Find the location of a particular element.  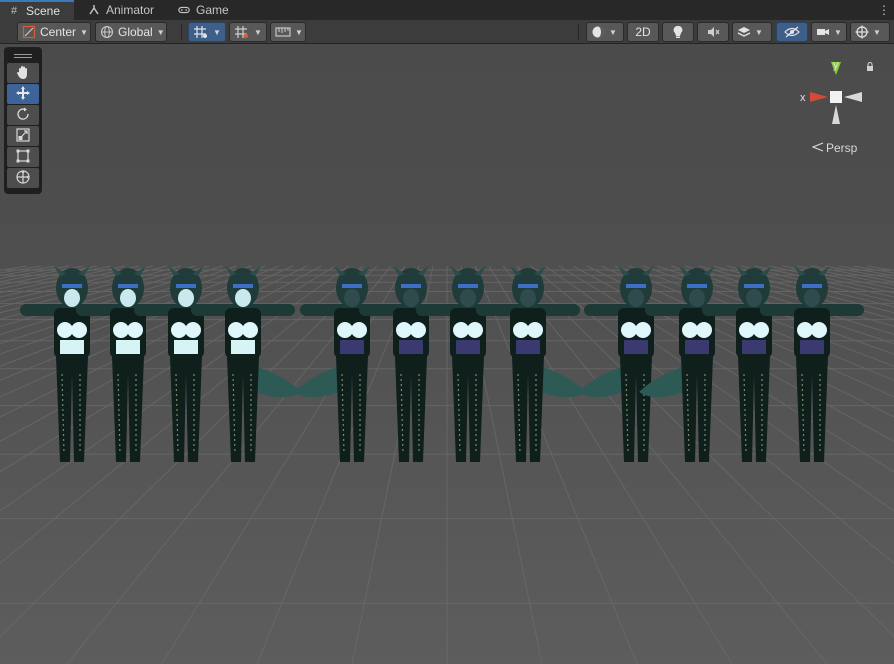

toggle-2d-label: 2D is located at coordinates (643, 32).